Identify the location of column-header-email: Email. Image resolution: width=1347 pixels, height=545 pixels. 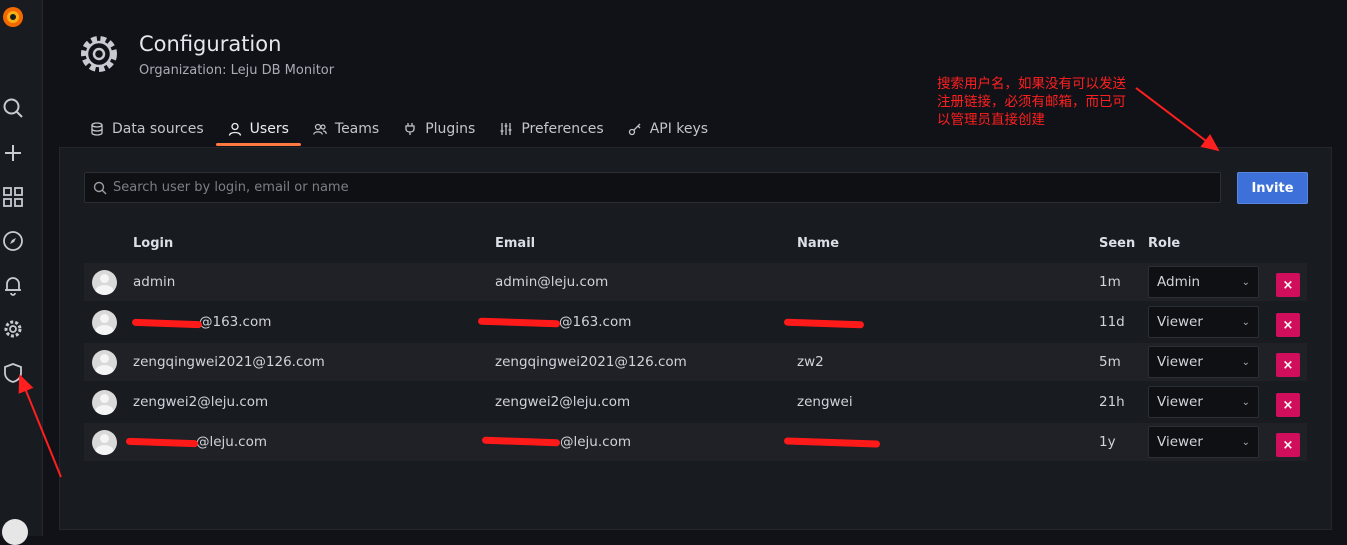
(515, 243).